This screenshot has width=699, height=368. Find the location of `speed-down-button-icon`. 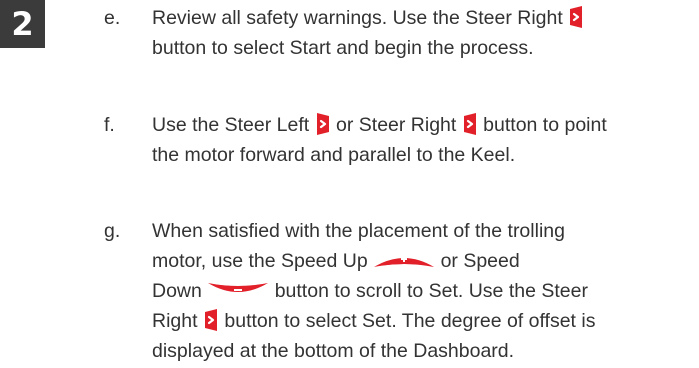

speed-down-button-icon is located at coordinates (238, 290).